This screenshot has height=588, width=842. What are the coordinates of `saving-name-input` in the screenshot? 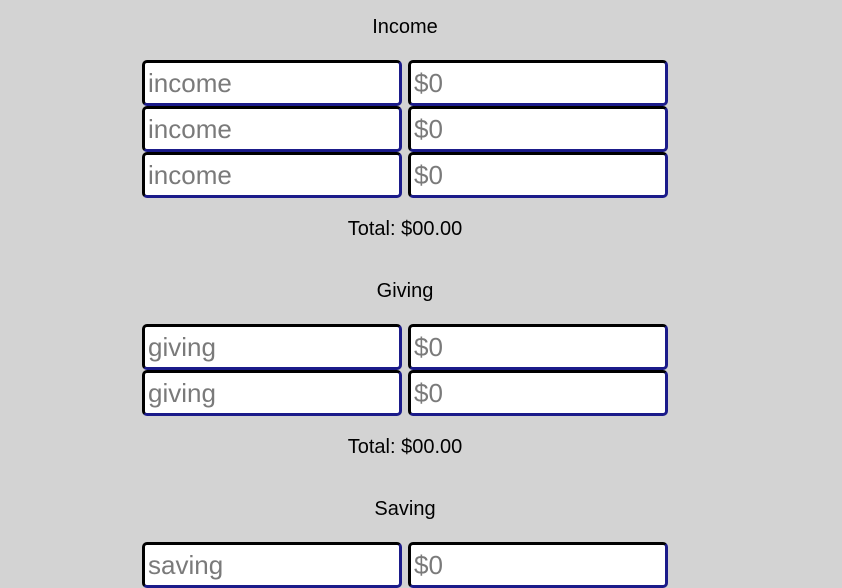 It's located at (272, 565).